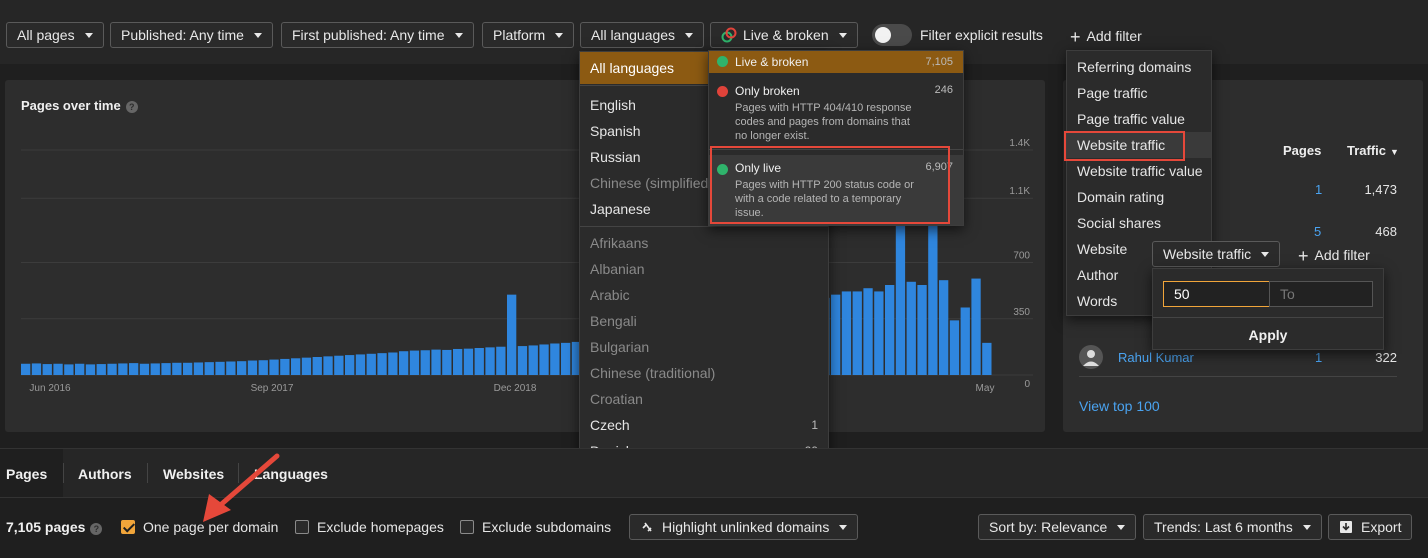 This screenshot has height=558, width=1428. What do you see at coordinates (96, 529) in the screenshot?
I see `help-icon: ?` at bounding box center [96, 529].